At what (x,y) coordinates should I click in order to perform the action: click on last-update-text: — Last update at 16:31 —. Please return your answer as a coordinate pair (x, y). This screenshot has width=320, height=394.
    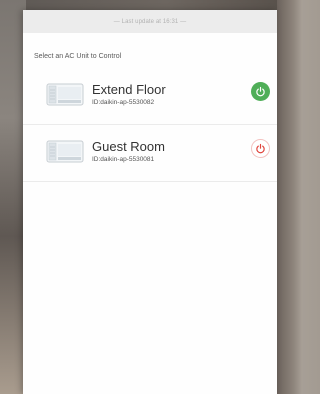
    Looking at the image, I should click on (150, 21).